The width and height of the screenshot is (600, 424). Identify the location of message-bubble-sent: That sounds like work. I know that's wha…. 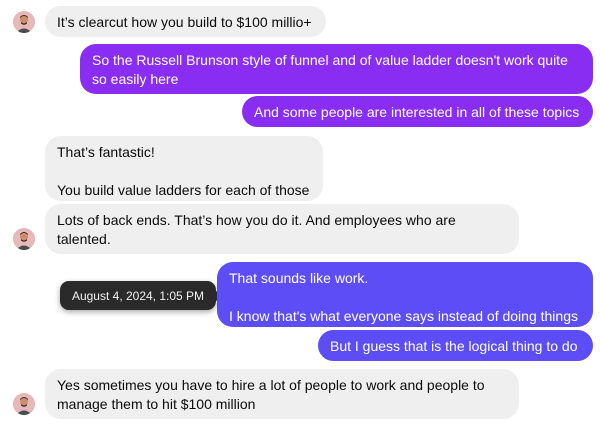
(405, 294).